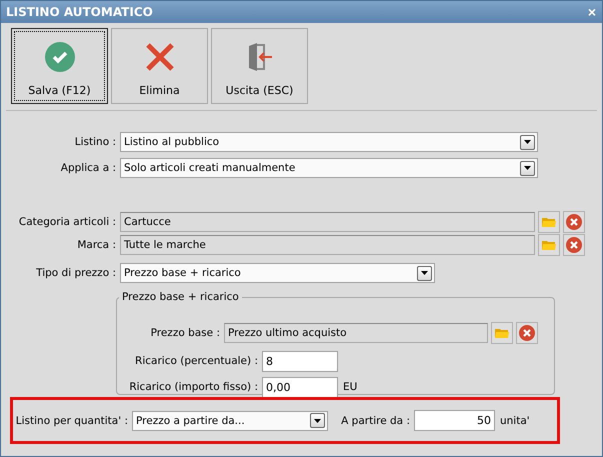  I want to click on field-label: Marca :, so click(96, 245).